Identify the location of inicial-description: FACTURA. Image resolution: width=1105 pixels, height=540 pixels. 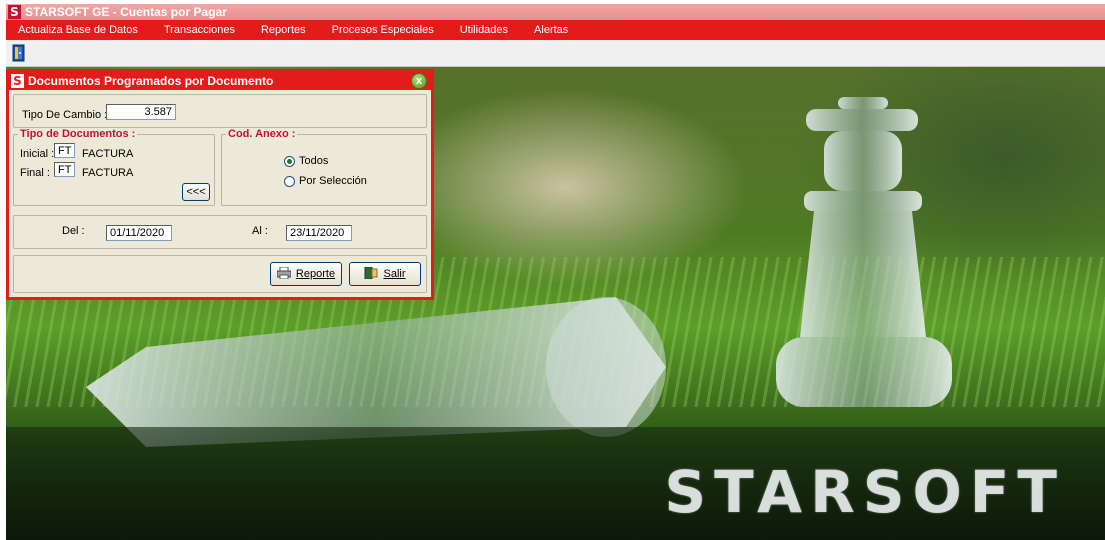
(108, 154).